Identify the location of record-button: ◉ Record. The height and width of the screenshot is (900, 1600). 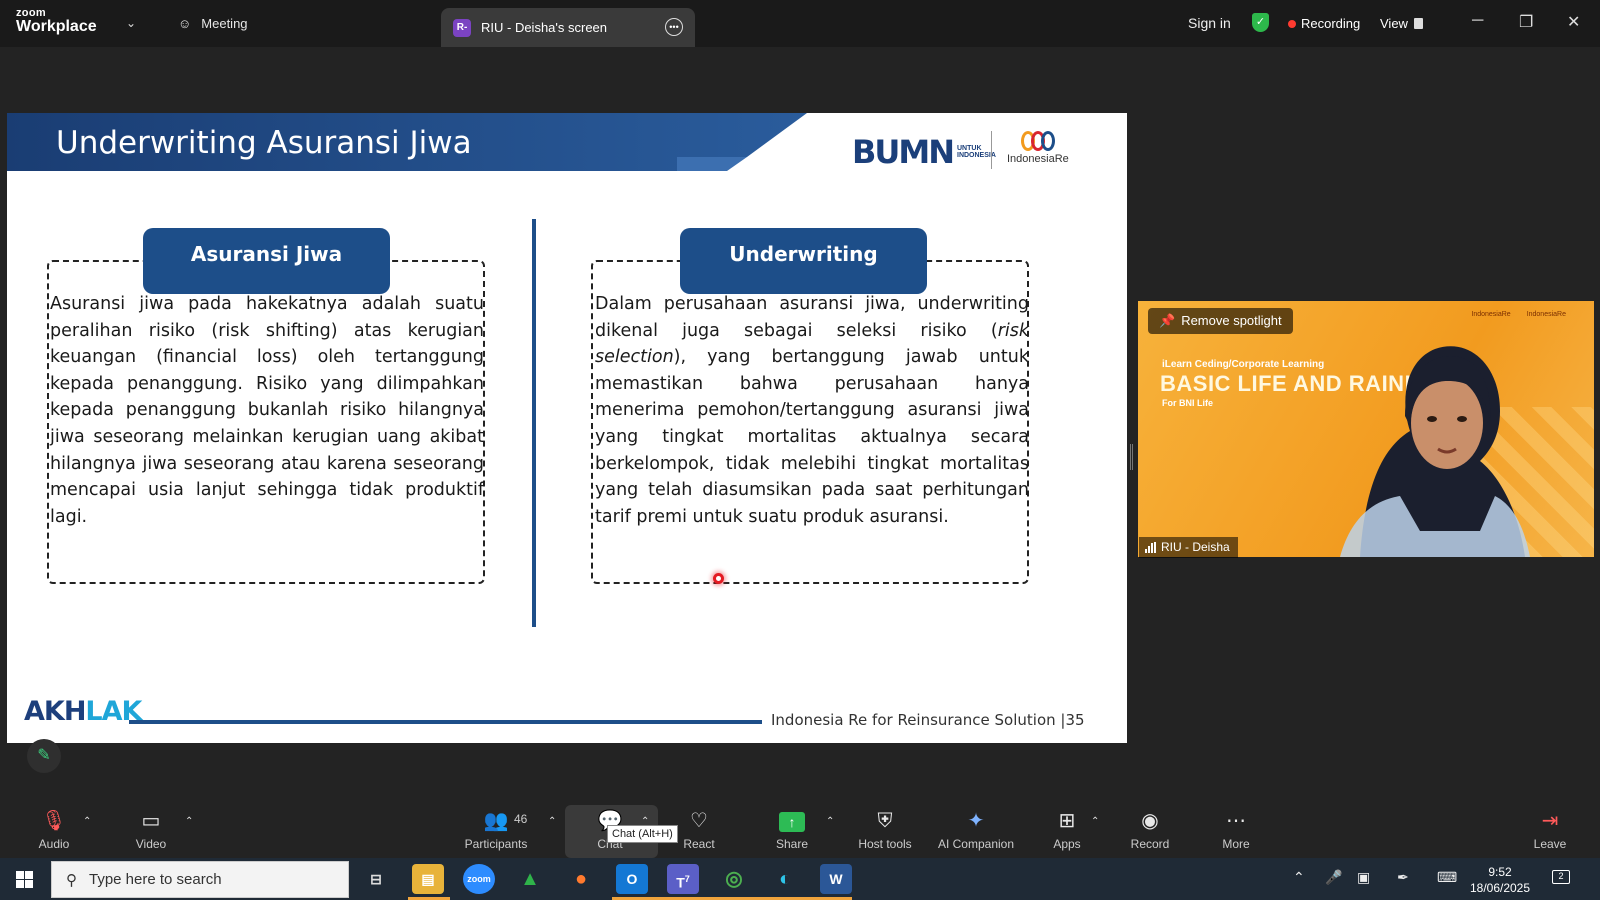
(1150, 829).